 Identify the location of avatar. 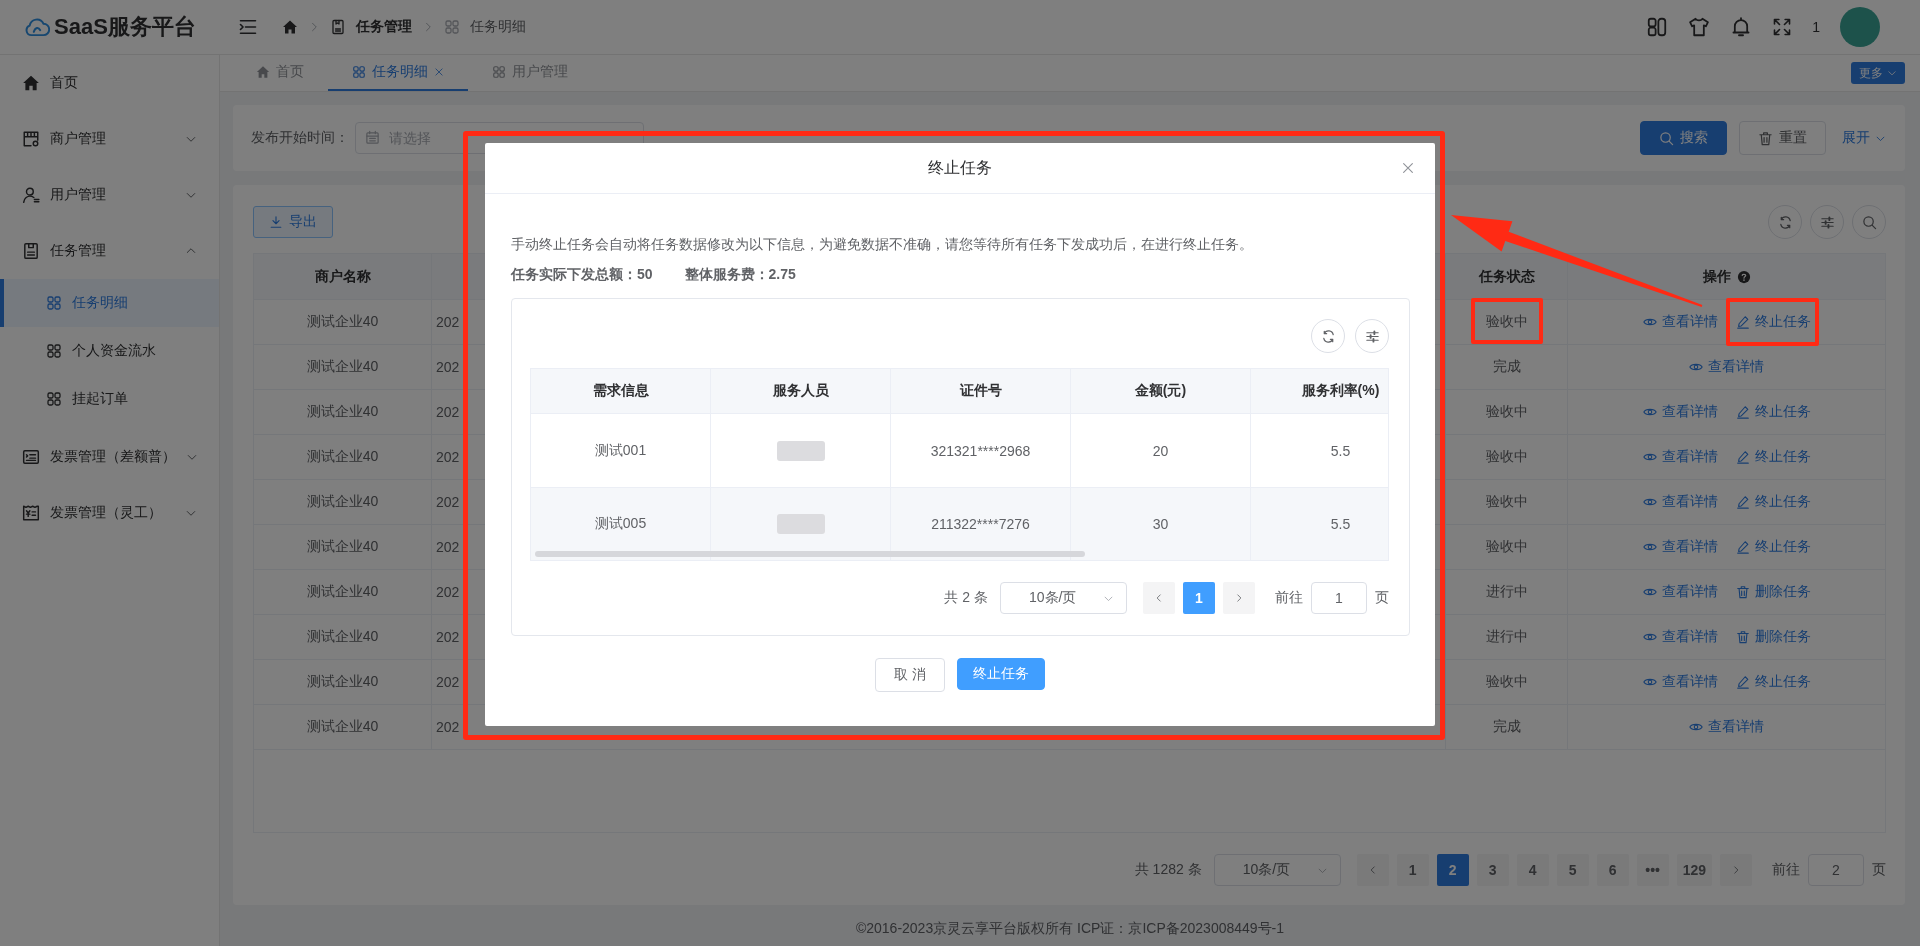
(1860, 27).